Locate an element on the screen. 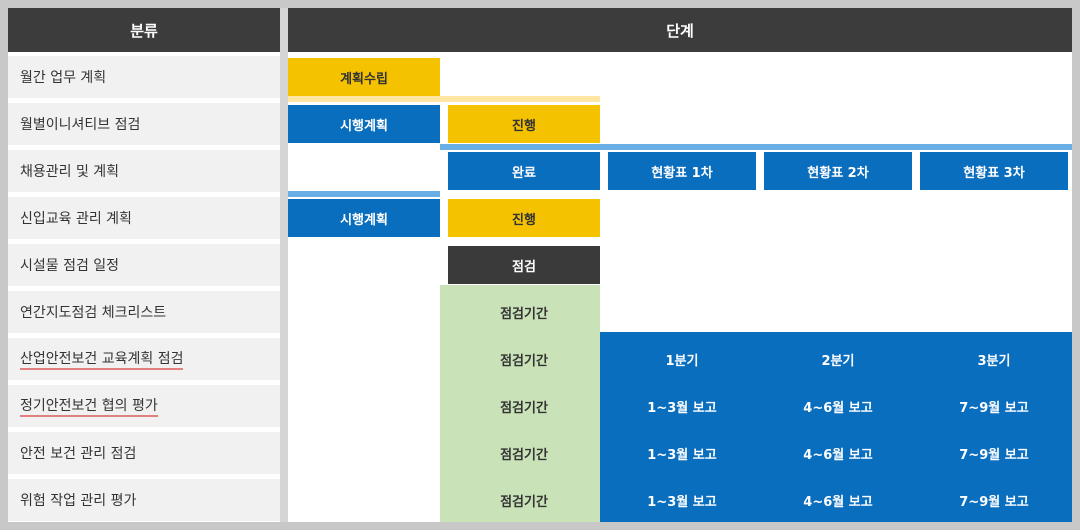 This screenshot has height=530, width=1080. cell-status-2: 현황표 2차 is located at coordinates (838, 171).